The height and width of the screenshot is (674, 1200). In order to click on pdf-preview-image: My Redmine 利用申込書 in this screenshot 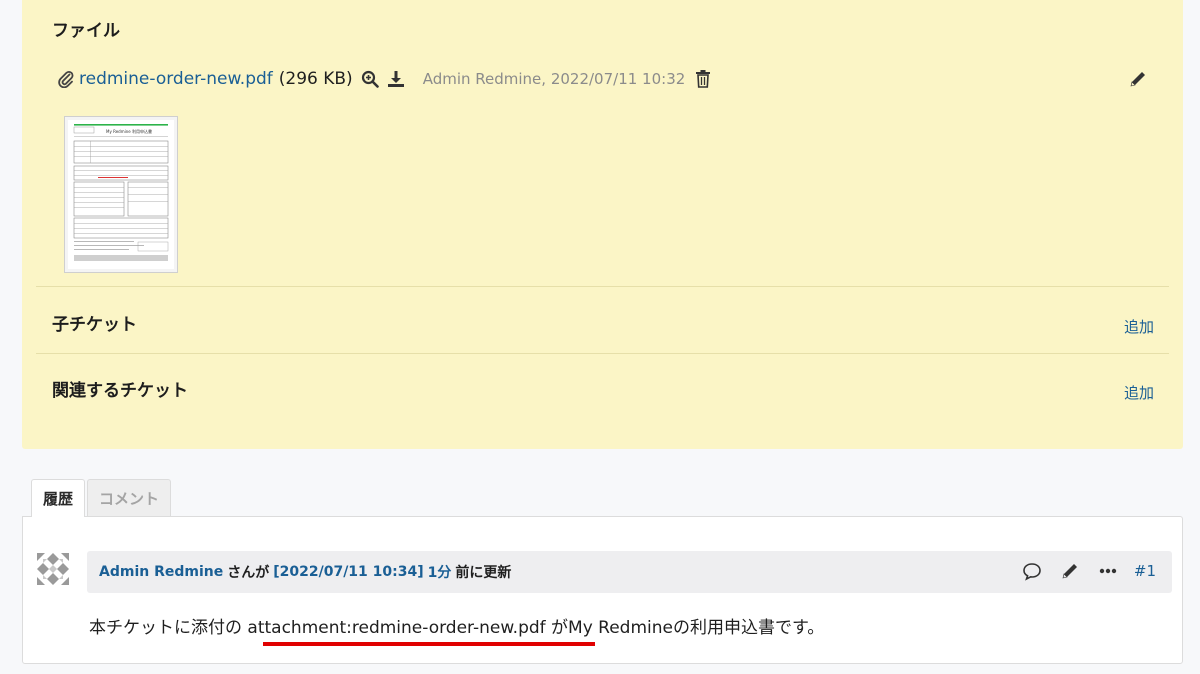, I will do `click(121, 194)`.